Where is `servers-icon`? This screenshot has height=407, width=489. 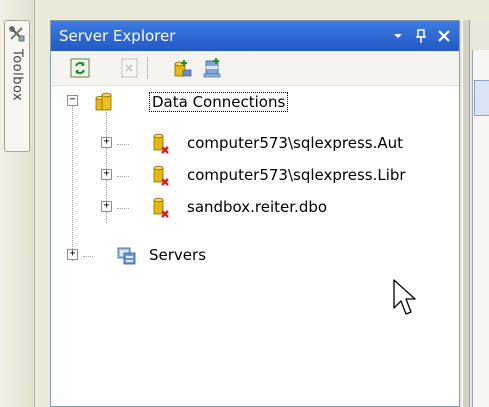
servers-icon is located at coordinates (126, 256).